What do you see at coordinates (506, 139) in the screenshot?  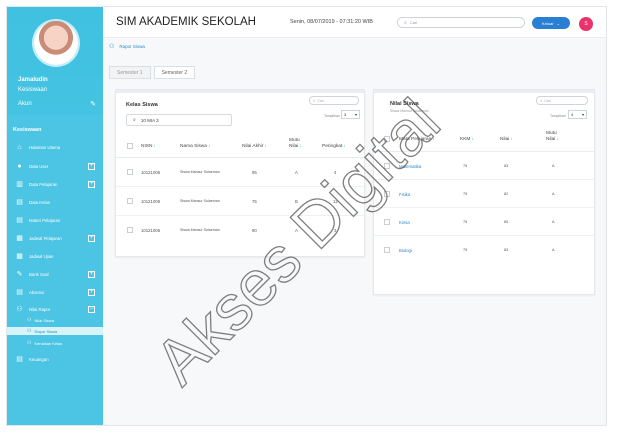 I see `column-header: Nilai↓` at bounding box center [506, 139].